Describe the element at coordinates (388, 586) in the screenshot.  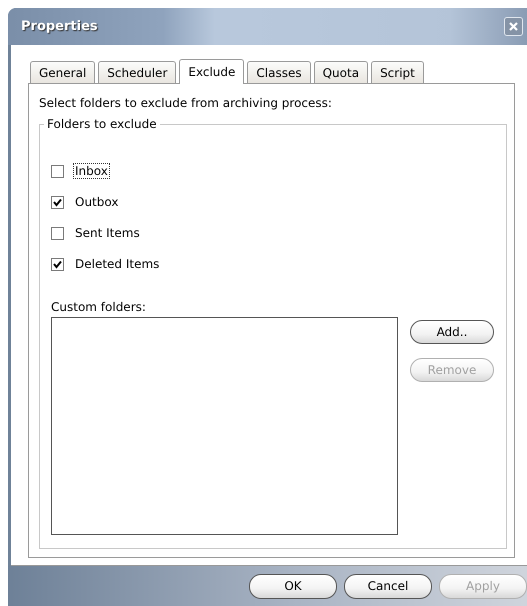
I see `dialog-button: Cancel` at that location.